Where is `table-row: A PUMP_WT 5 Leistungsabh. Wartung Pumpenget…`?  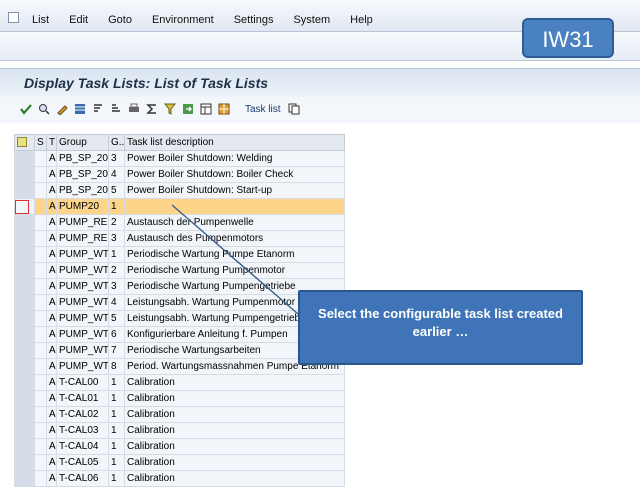
table-row: A PUMP_WT 5 Leistungsabh. Wartung Pumpenget… is located at coordinates (179, 318).